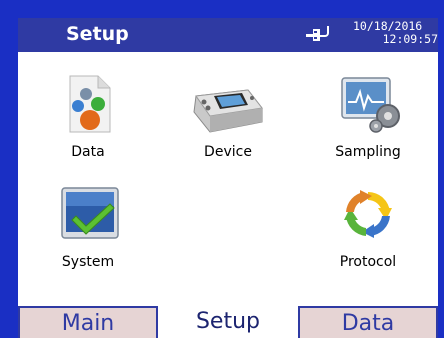 The image size is (444, 338). I want to click on protocol-icon, so click(368, 214).